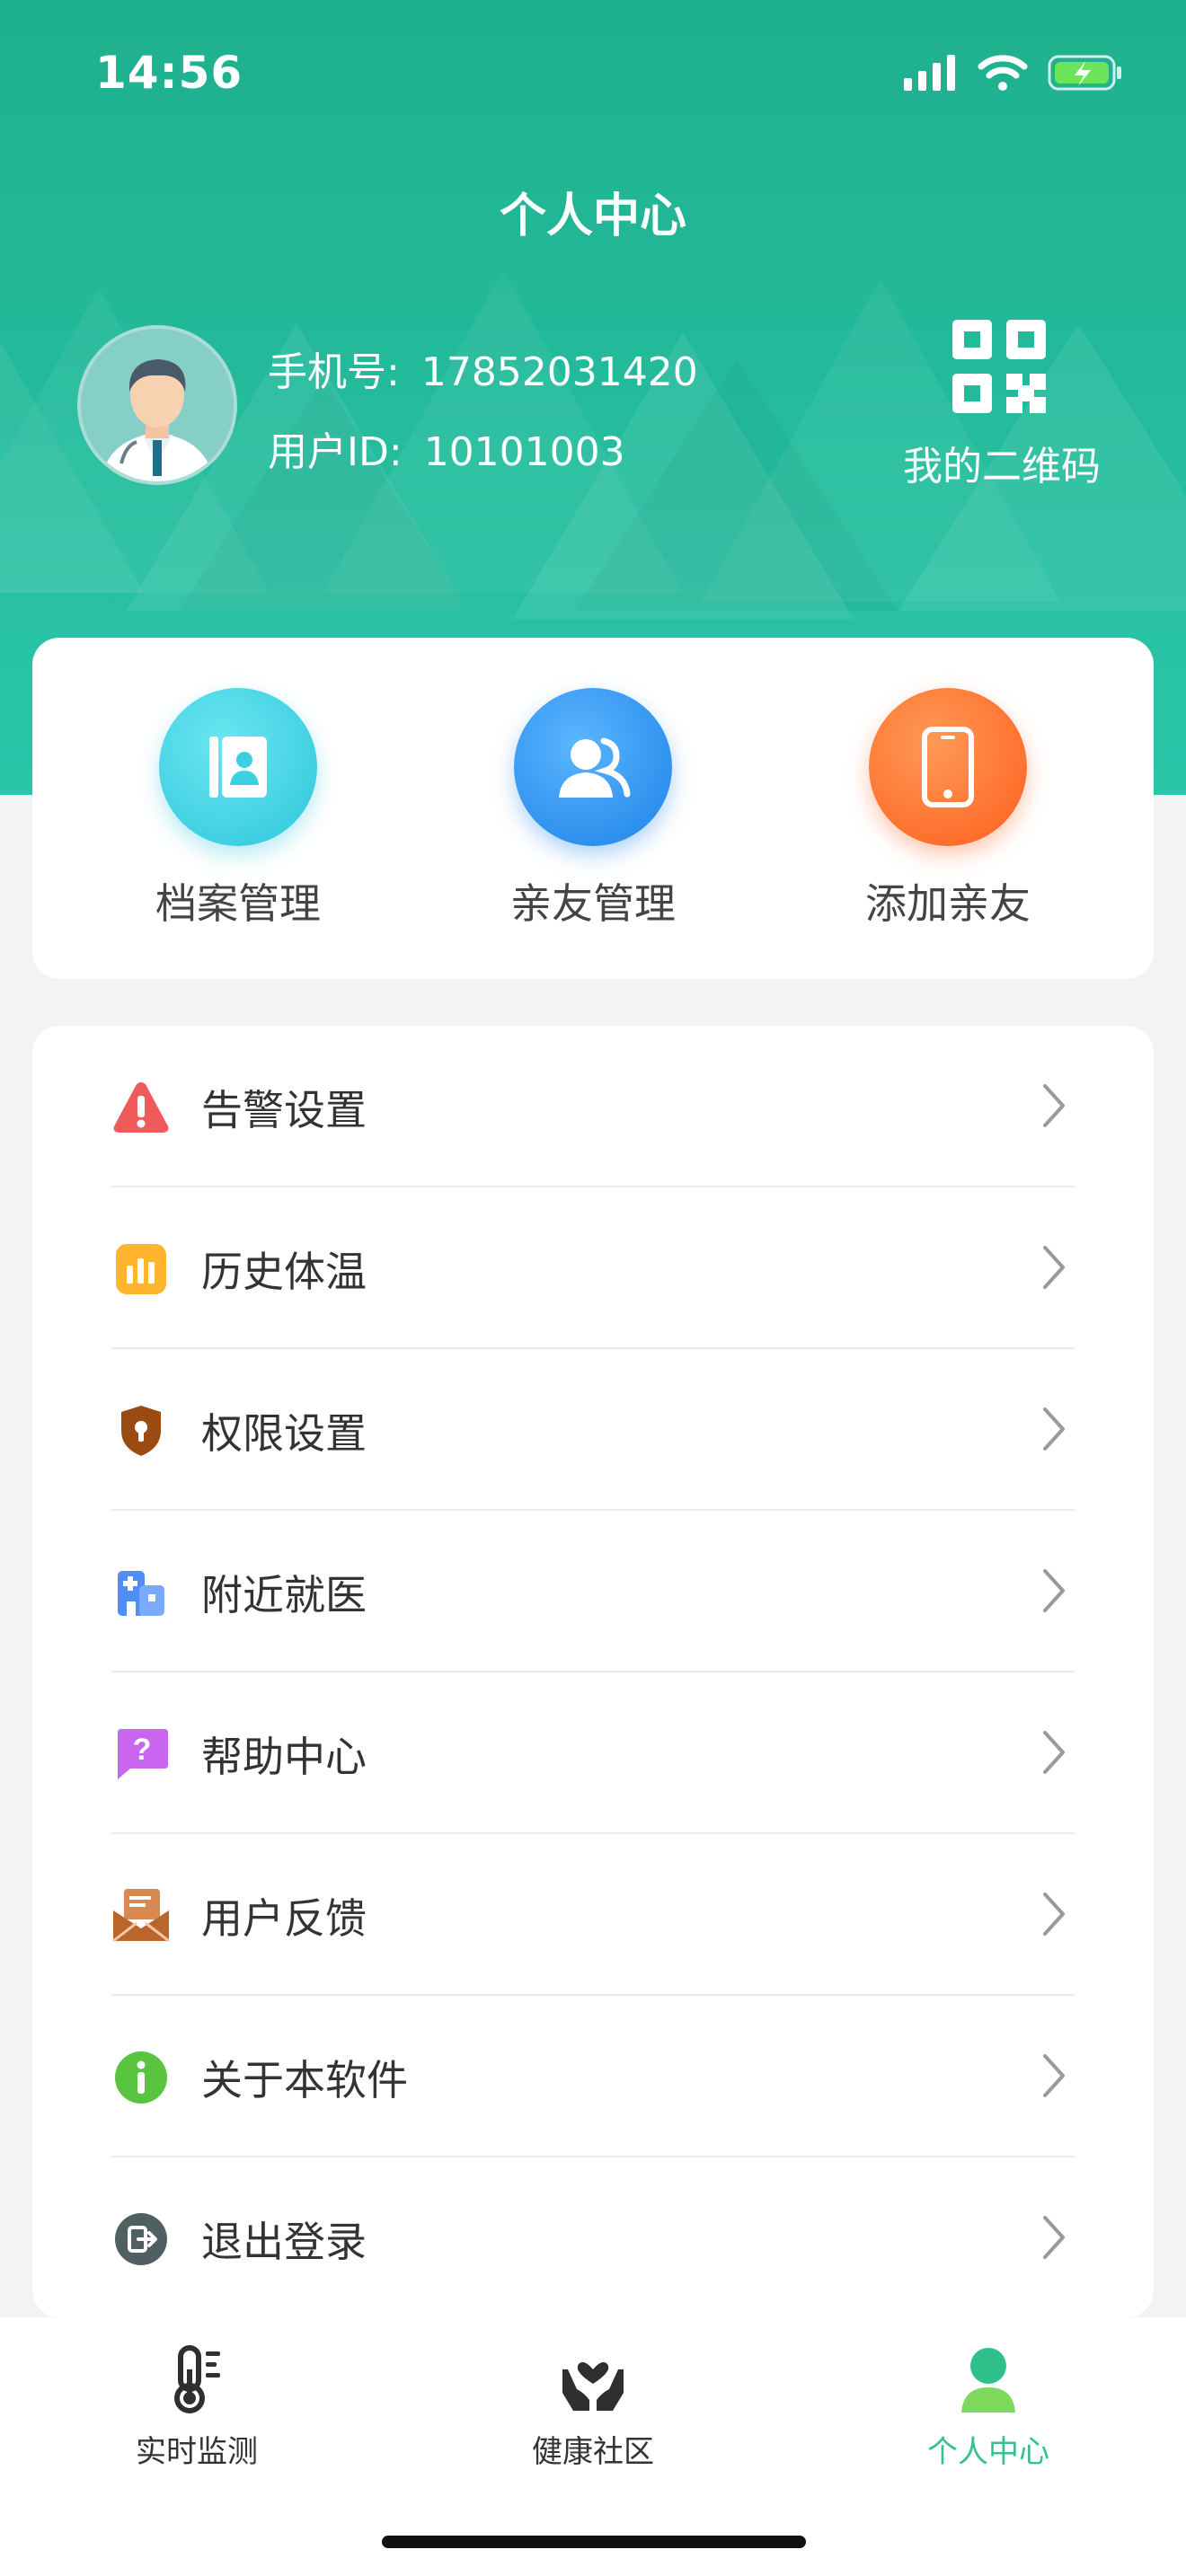 This screenshot has height=2576, width=1186. I want to click on tab-label: 实时监测, so click(197, 2452).